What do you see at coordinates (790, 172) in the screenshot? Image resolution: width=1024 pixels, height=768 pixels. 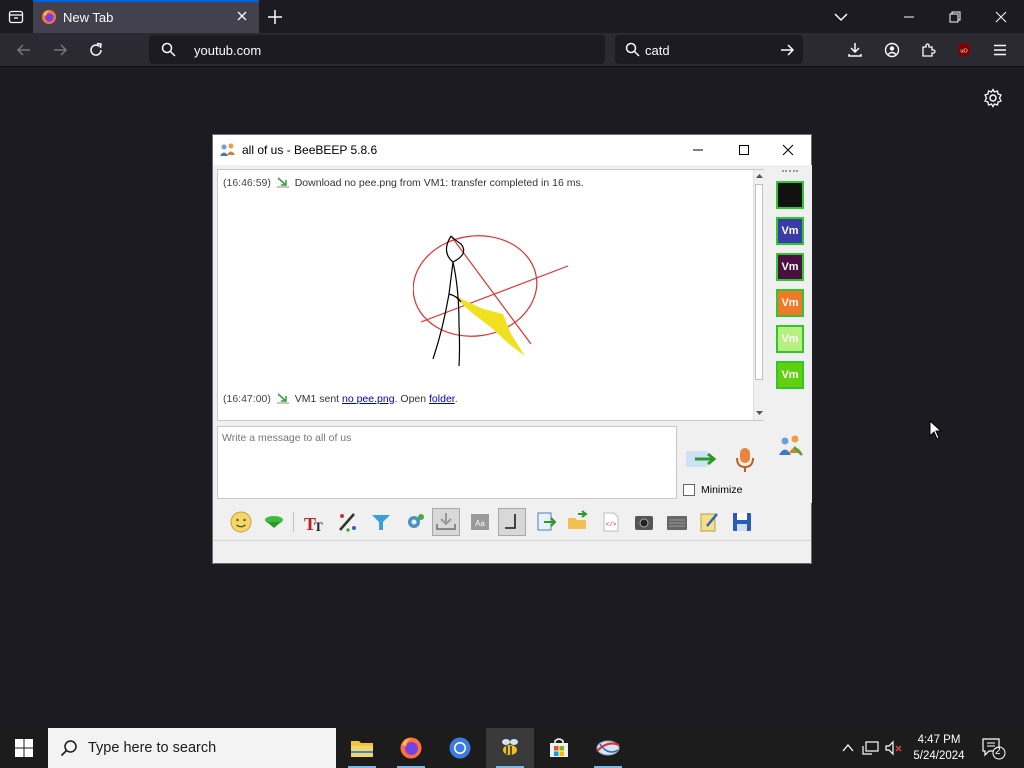 I see `panel-grip` at bounding box center [790, 172].